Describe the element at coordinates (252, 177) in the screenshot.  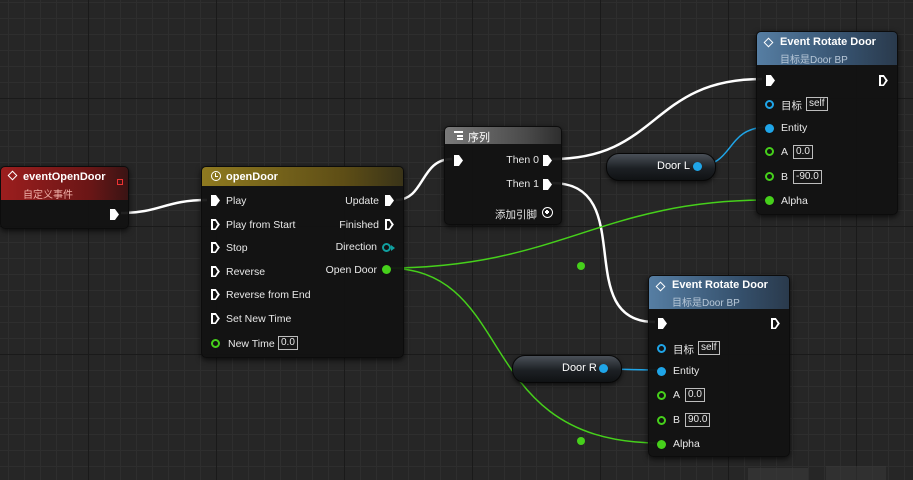
I see `node-title: openDoor` at that location.